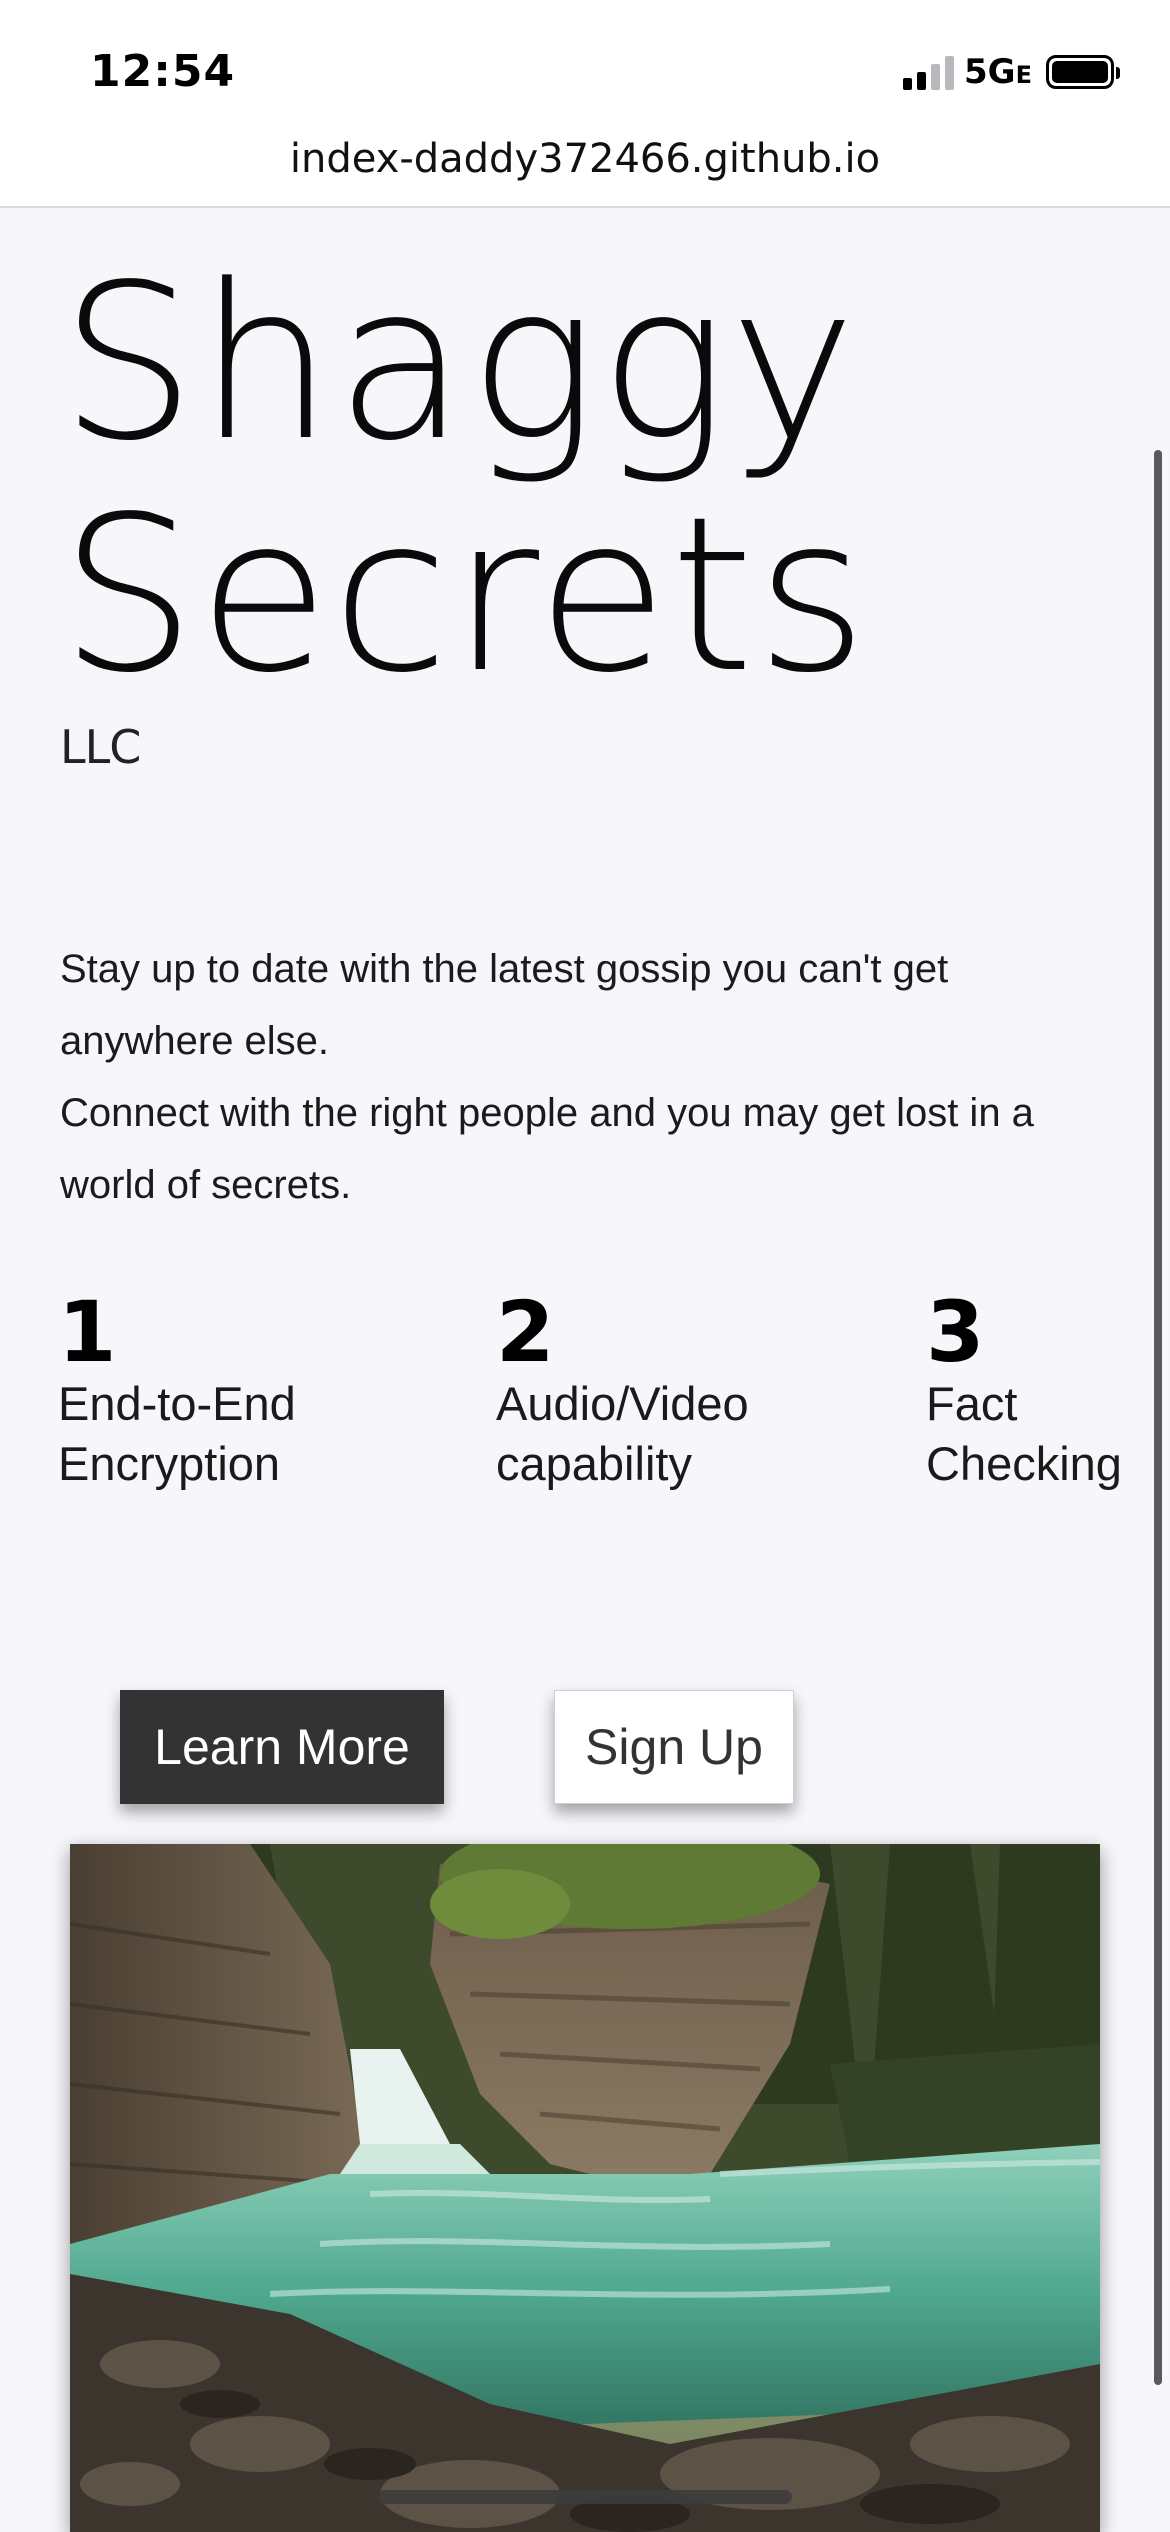 Image resolution: width=1170 pixels, height=2532 pixels. I want to click on status-time: 12:54, so click(163, 71).